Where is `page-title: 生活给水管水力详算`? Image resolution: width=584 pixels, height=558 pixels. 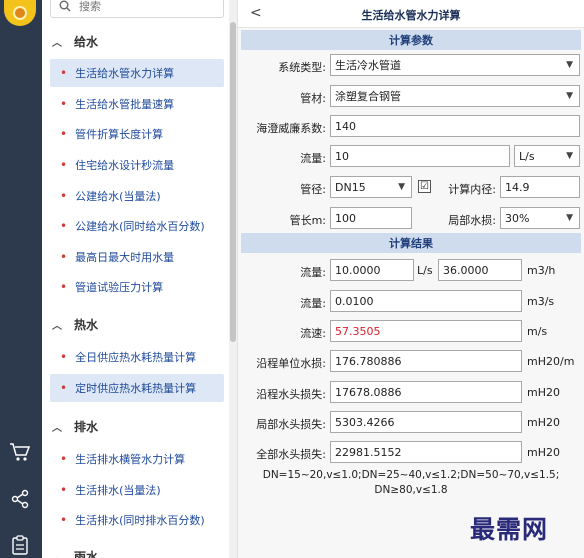
page-title: 生活给水管水力详算 is located at coordinates (411, 15).